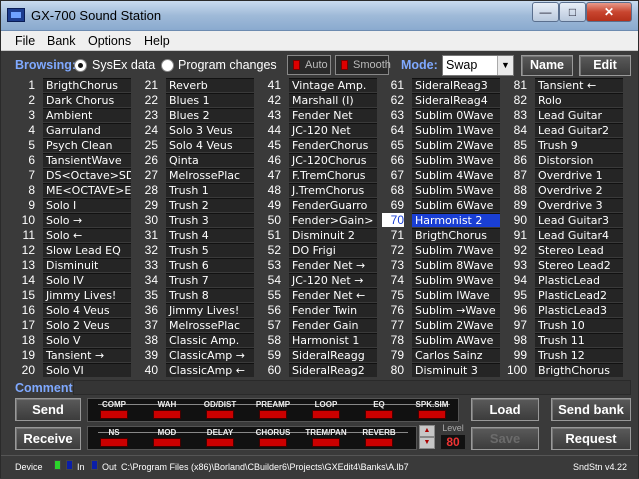  I want to click on patch-number: 77, so click(393, 325).